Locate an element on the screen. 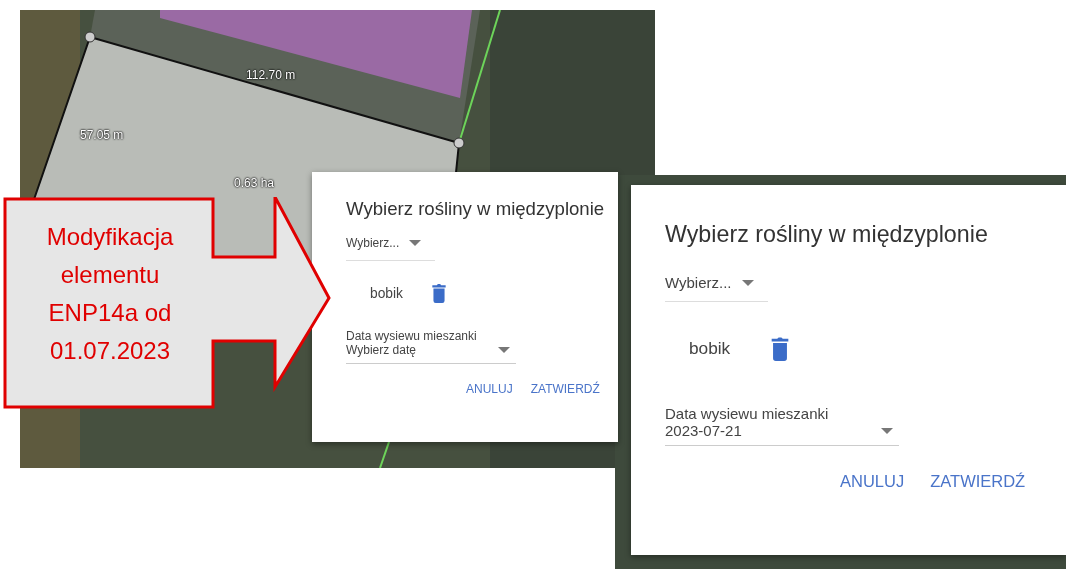  callout-text: Modyfikacja elementu ENP14a od 01.07.2023 is located at coordinates (110, 294).